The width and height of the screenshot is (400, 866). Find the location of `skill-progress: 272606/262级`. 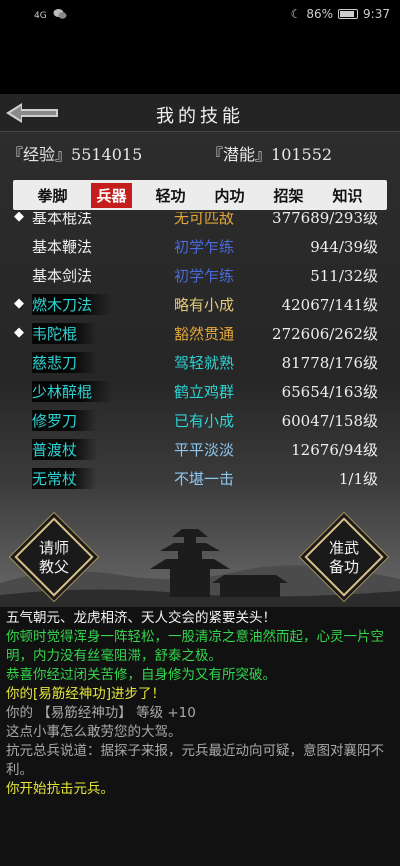

skill-progress: 272606/262级 is located at coordinates (325, 334).